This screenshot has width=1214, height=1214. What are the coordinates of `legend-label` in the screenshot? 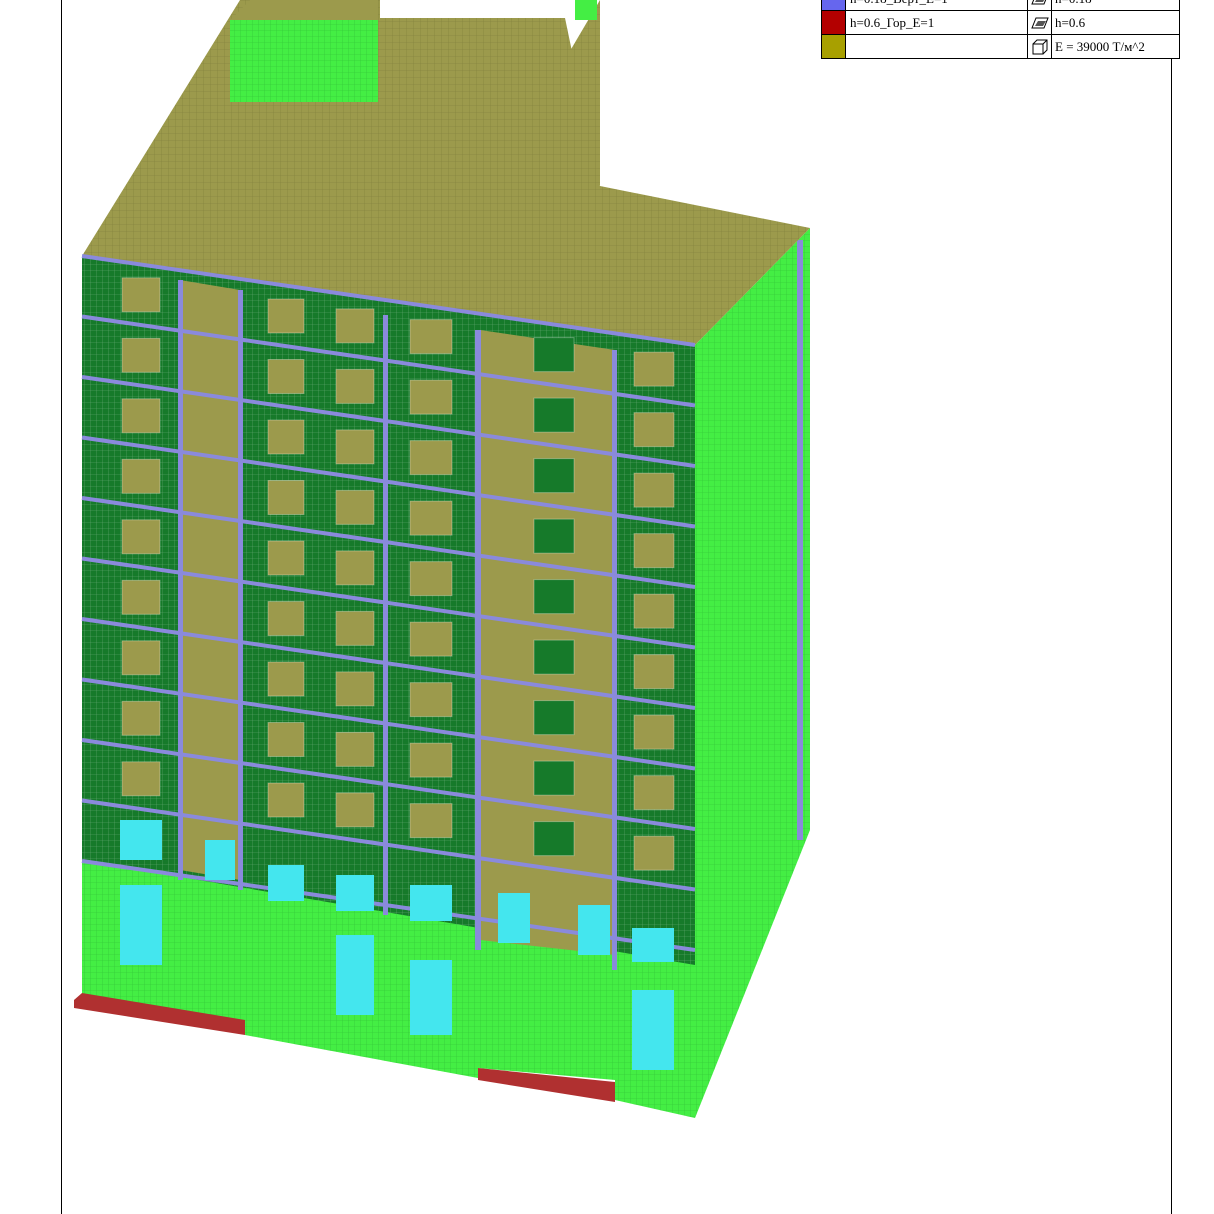 It's located at (936, 46).